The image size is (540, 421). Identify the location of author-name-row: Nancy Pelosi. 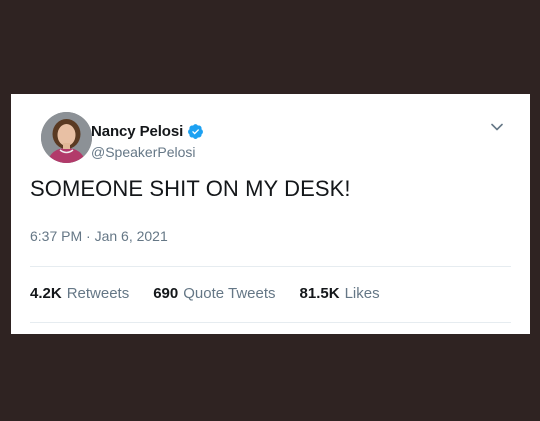
(147, 131).